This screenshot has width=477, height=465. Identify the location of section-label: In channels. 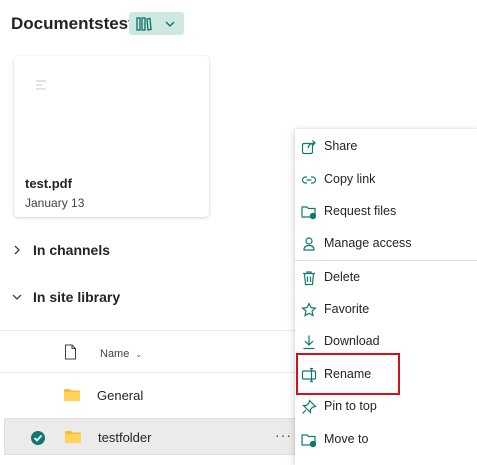
(72, 250).